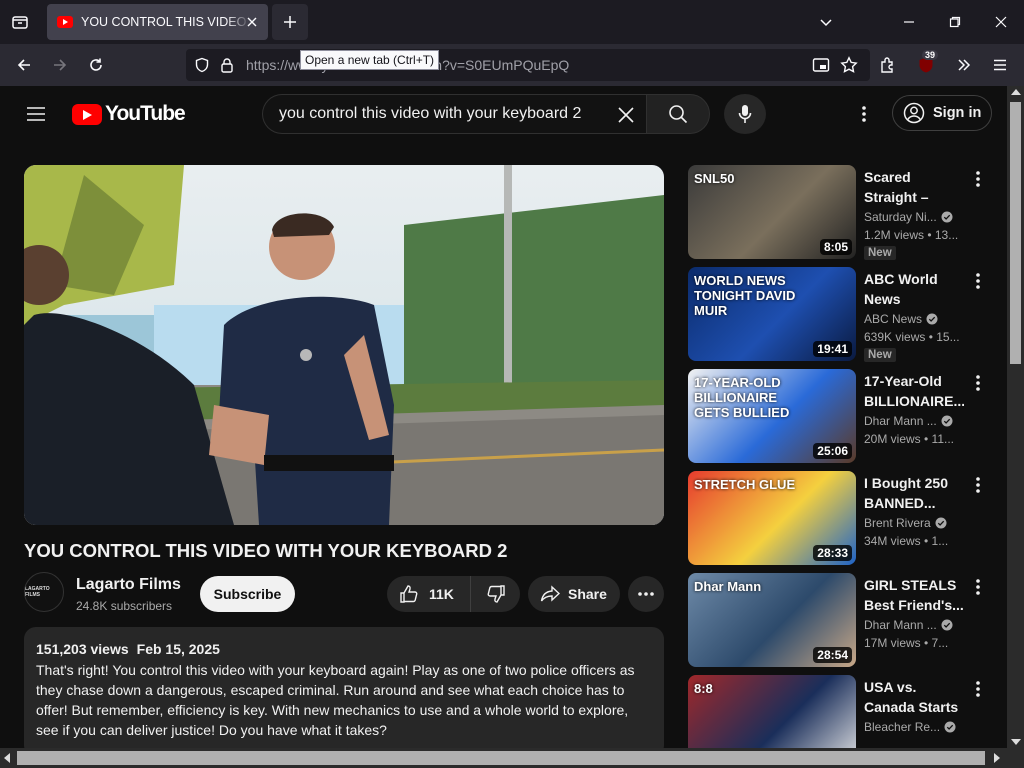 The height and width of the screenshot is (768, 1024). I want to click on channel-name: Lagarto Films, so click(128, 585).